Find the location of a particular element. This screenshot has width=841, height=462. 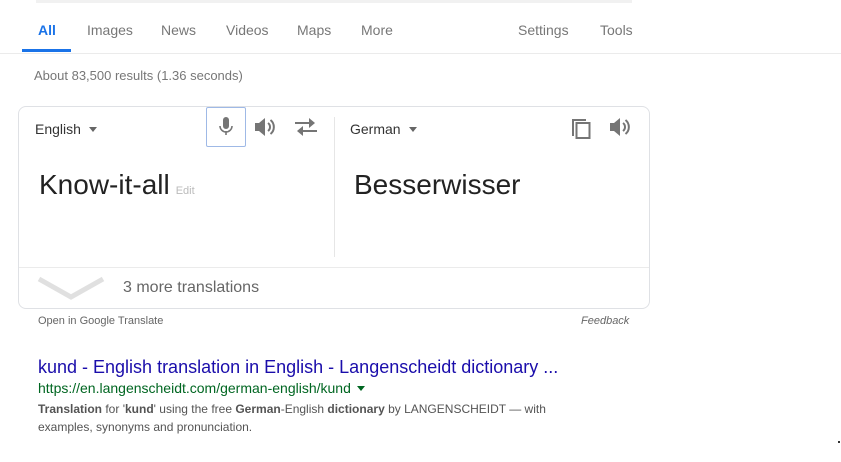

tab-all: All is located at coordinates (47, 30).